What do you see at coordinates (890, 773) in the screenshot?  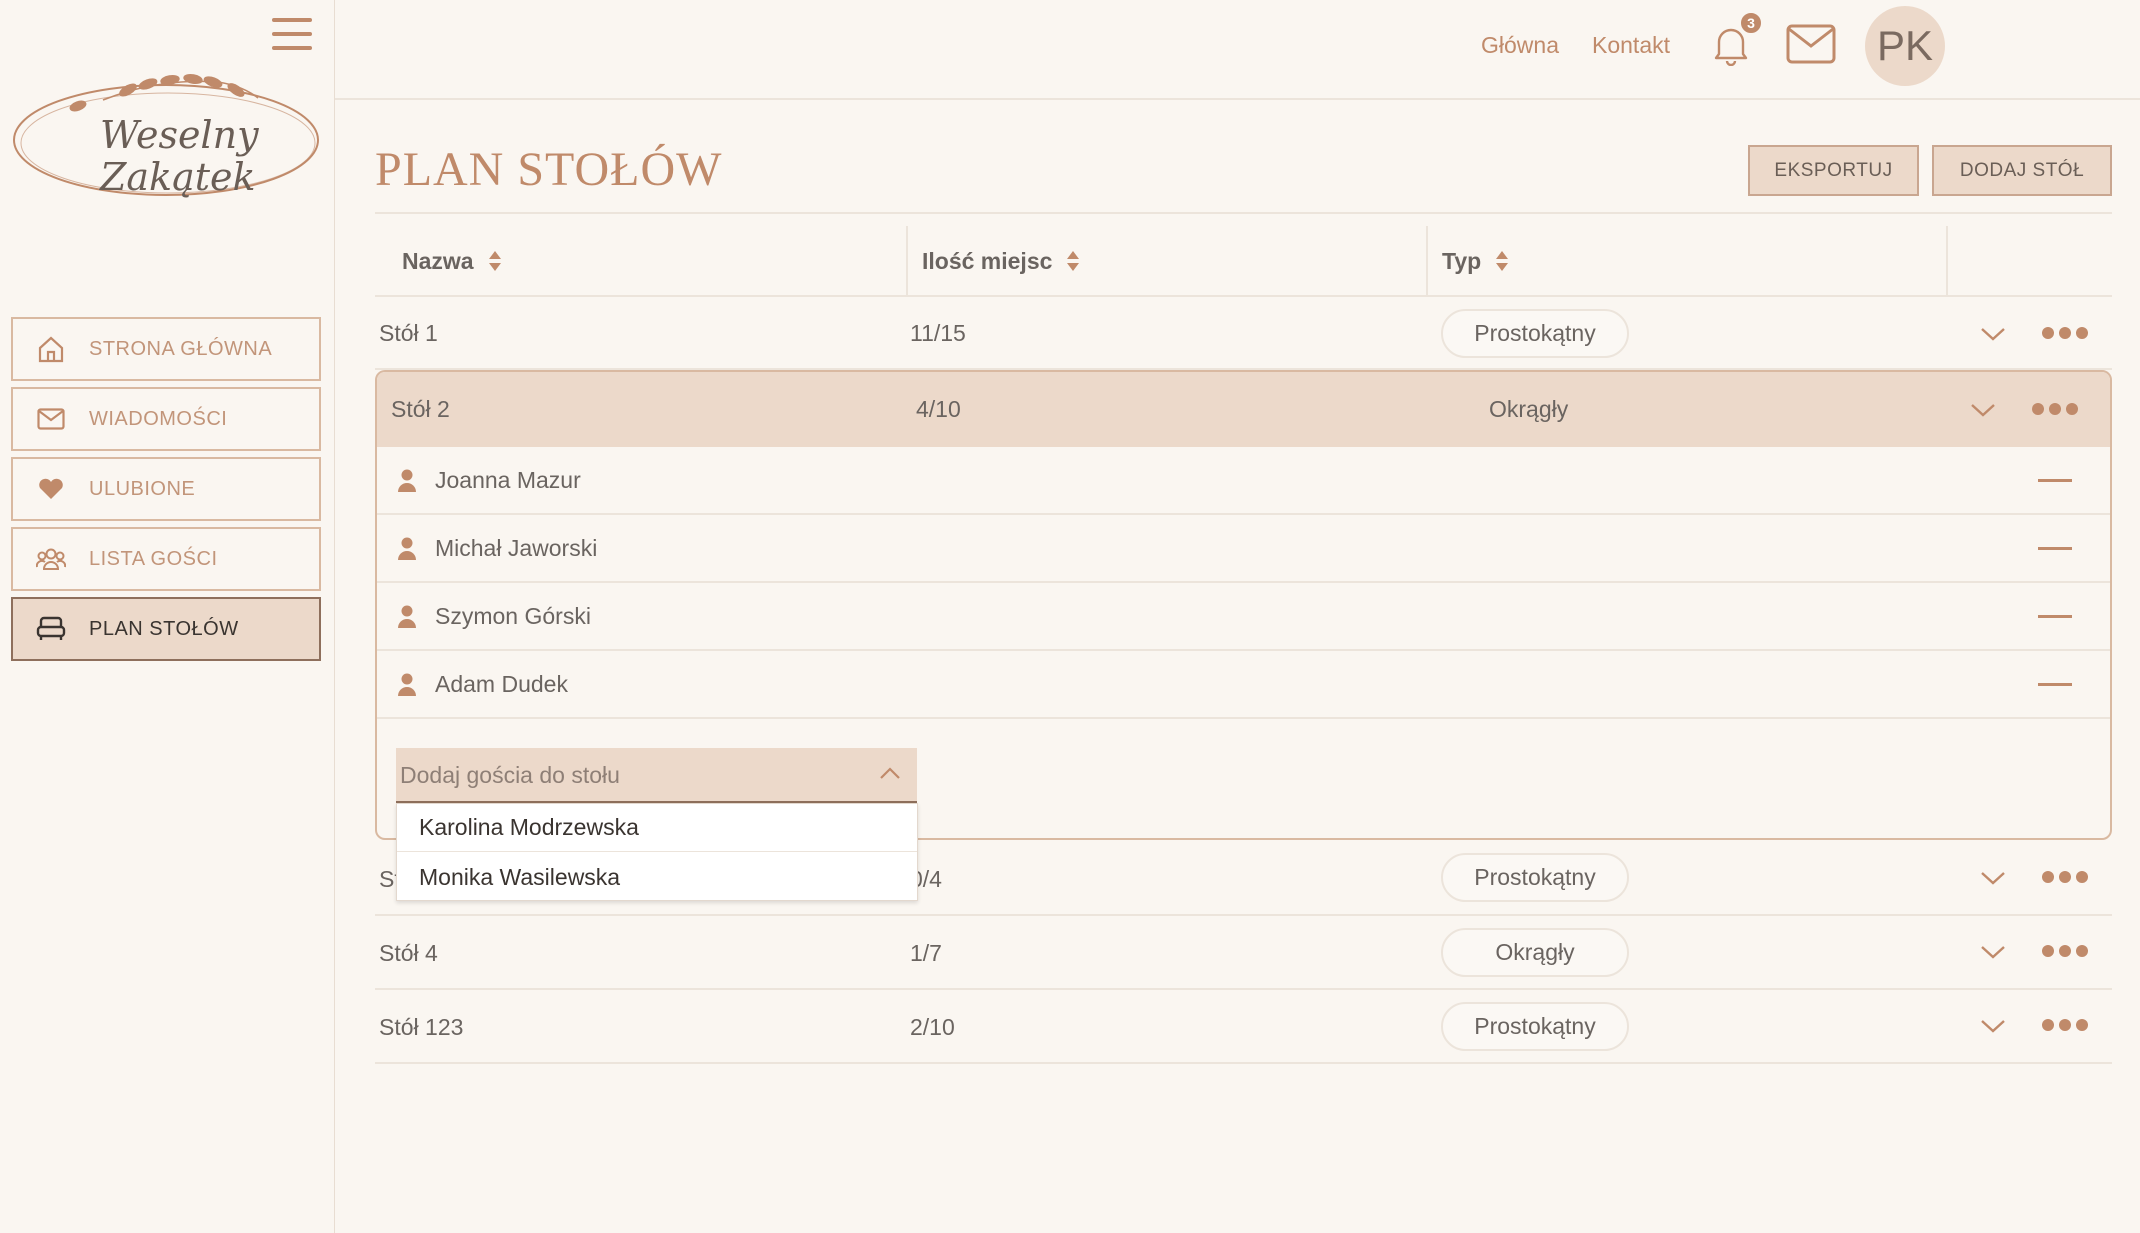 I see `chevron-up-icon` at bounding box center [890, 773].